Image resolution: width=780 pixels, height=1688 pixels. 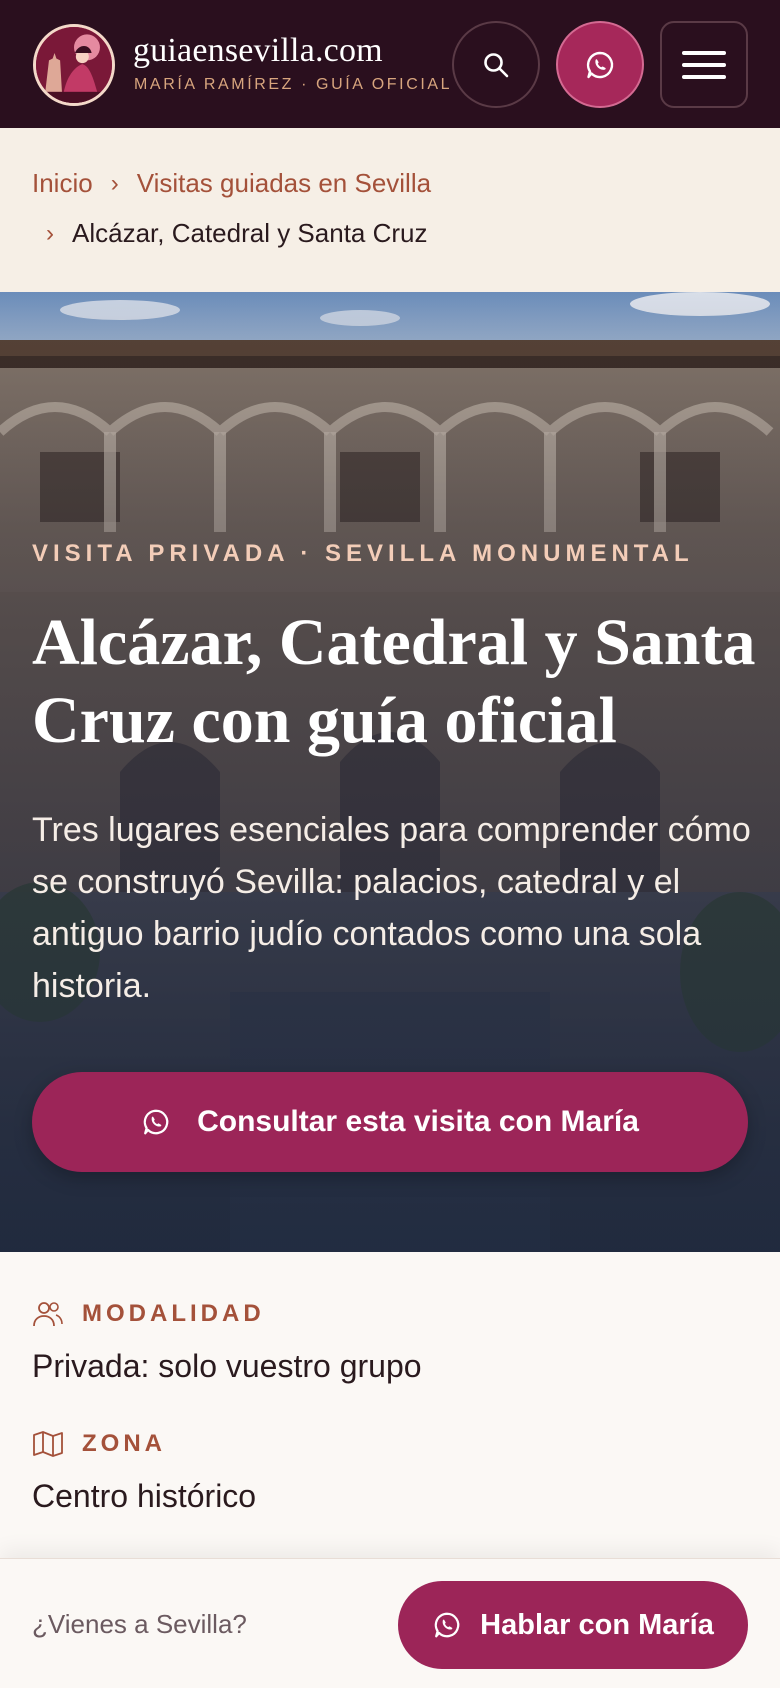 What do you see at coordinates (418, 1121) in the screenshot?
I see `consult-tour-label: Consultar esta visita con María` at bounding box center [418, 1121].